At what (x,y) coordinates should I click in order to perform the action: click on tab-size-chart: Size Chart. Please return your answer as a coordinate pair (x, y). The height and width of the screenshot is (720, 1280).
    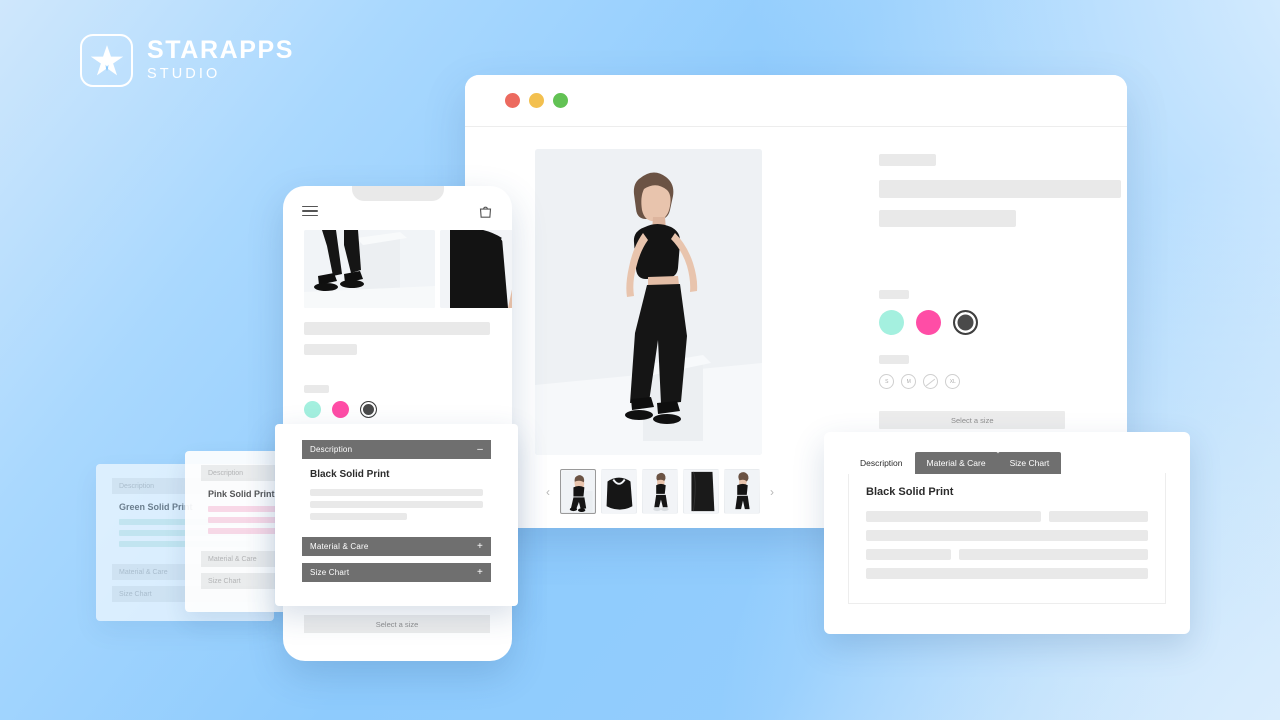
    Looking at the image, I should click on (1029, 463).